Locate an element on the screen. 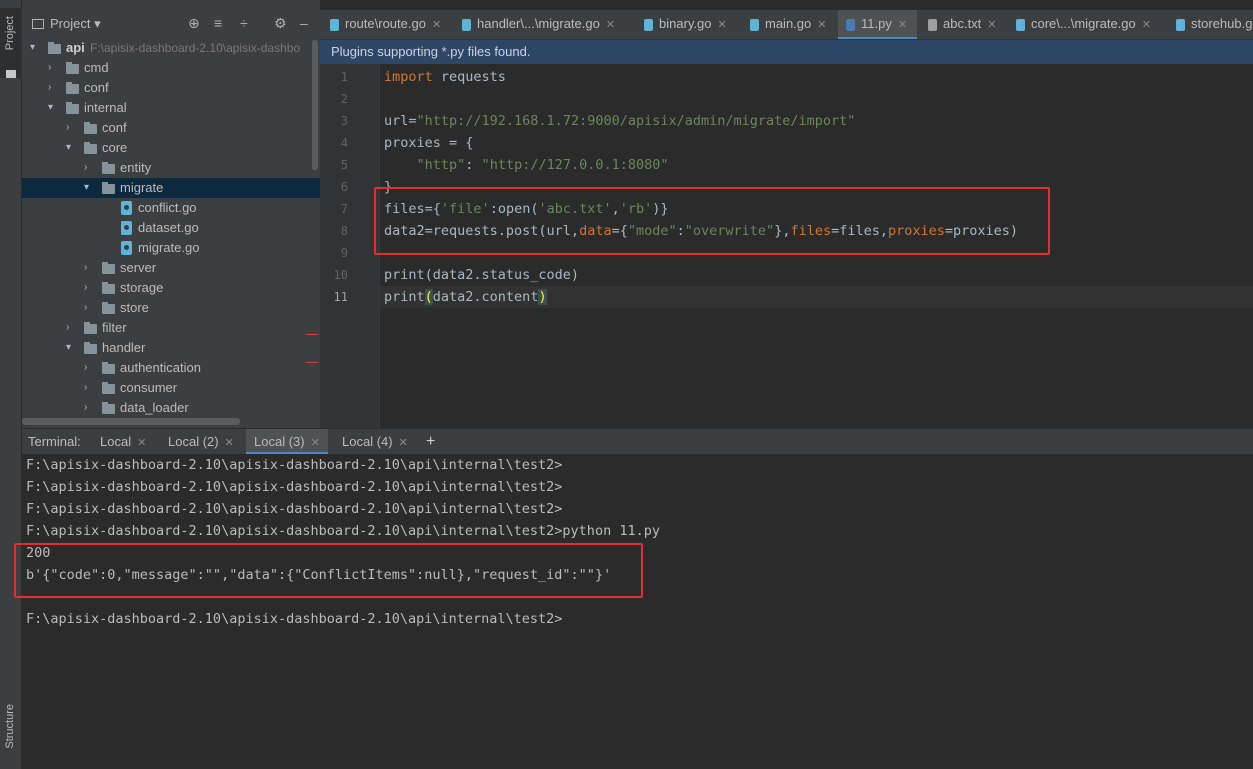  tree-item-label: authentication is located at coordinates (160, 367).